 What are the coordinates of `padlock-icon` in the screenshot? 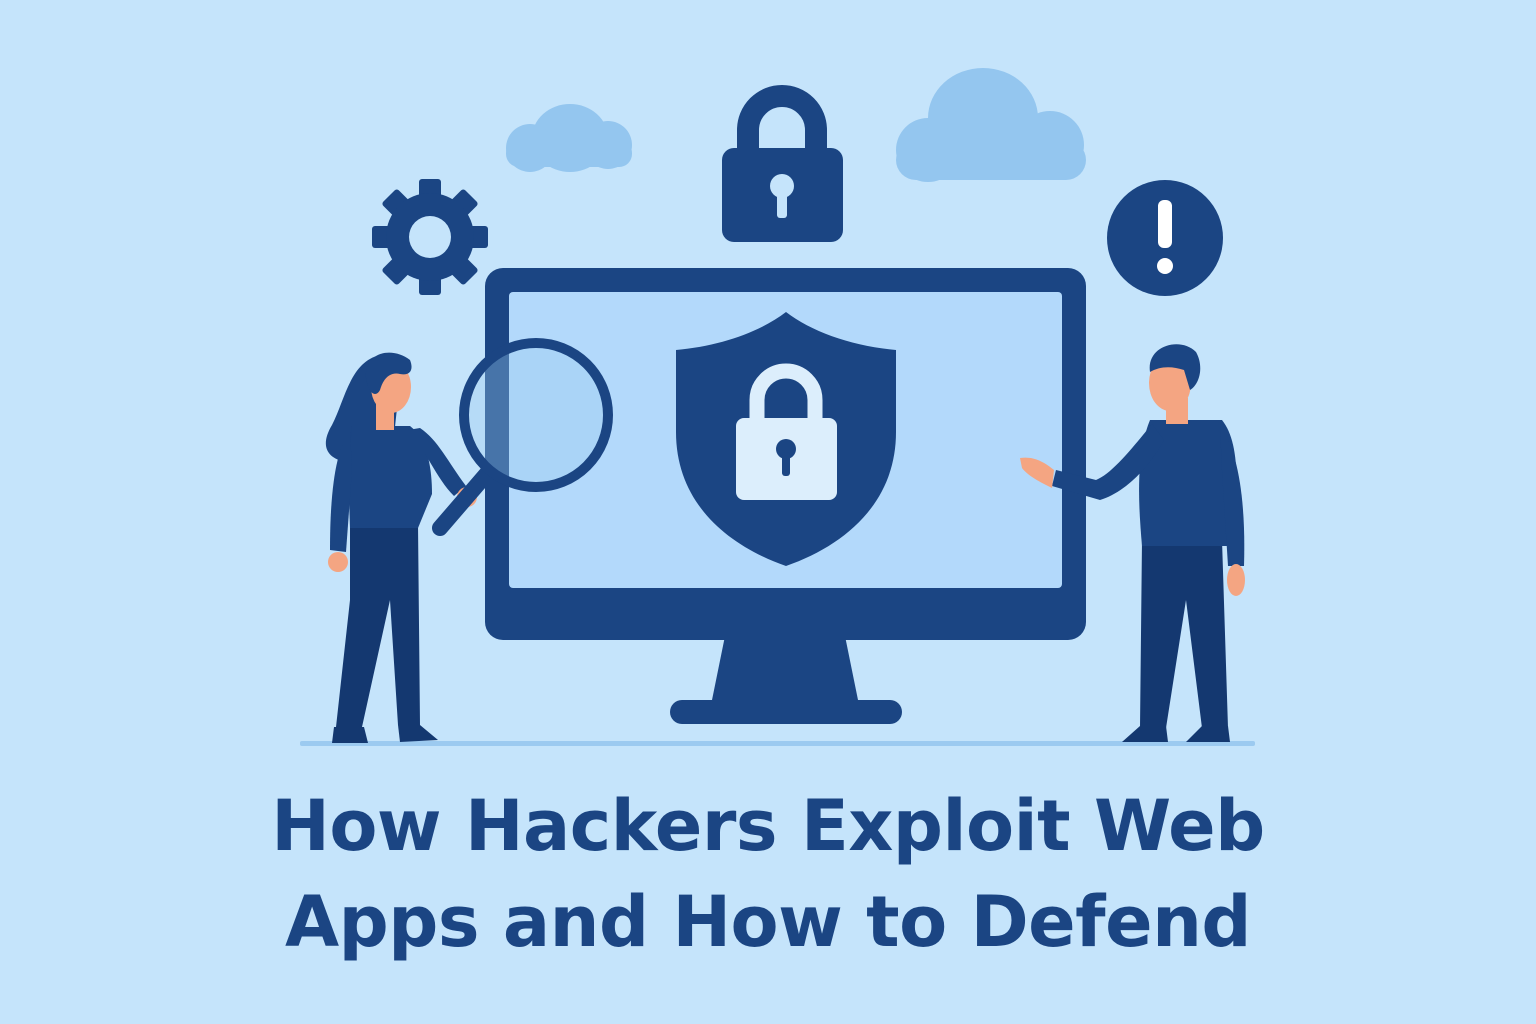 It's located at (782, 163).